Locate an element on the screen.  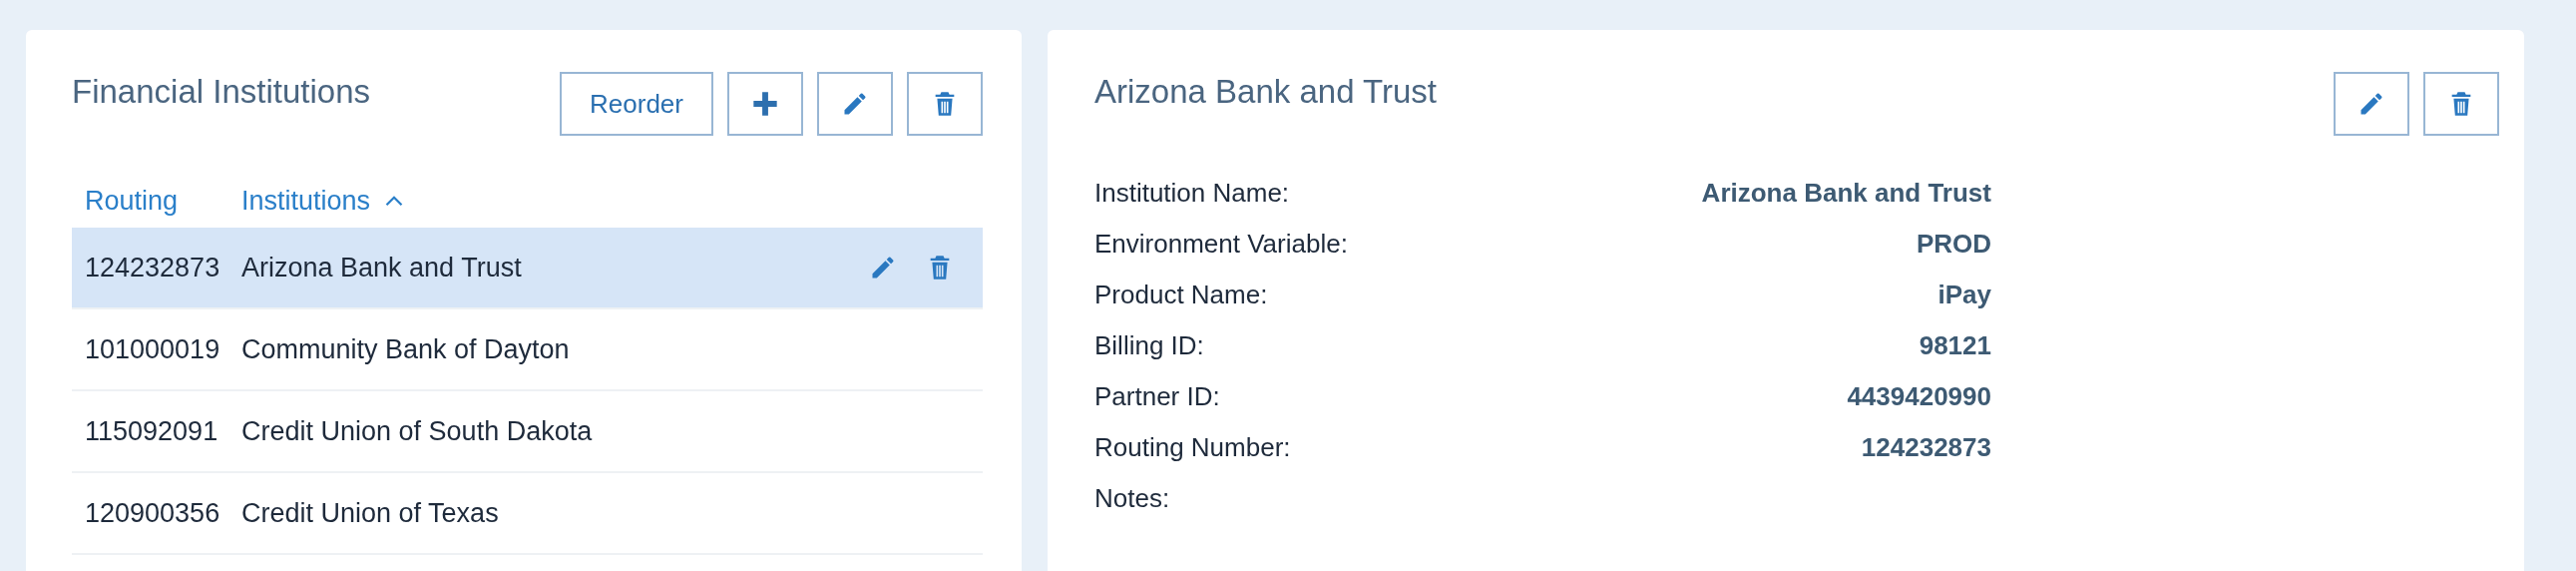
field-value: Arizona Bank and Trust is located at coordinates (1846, 194).